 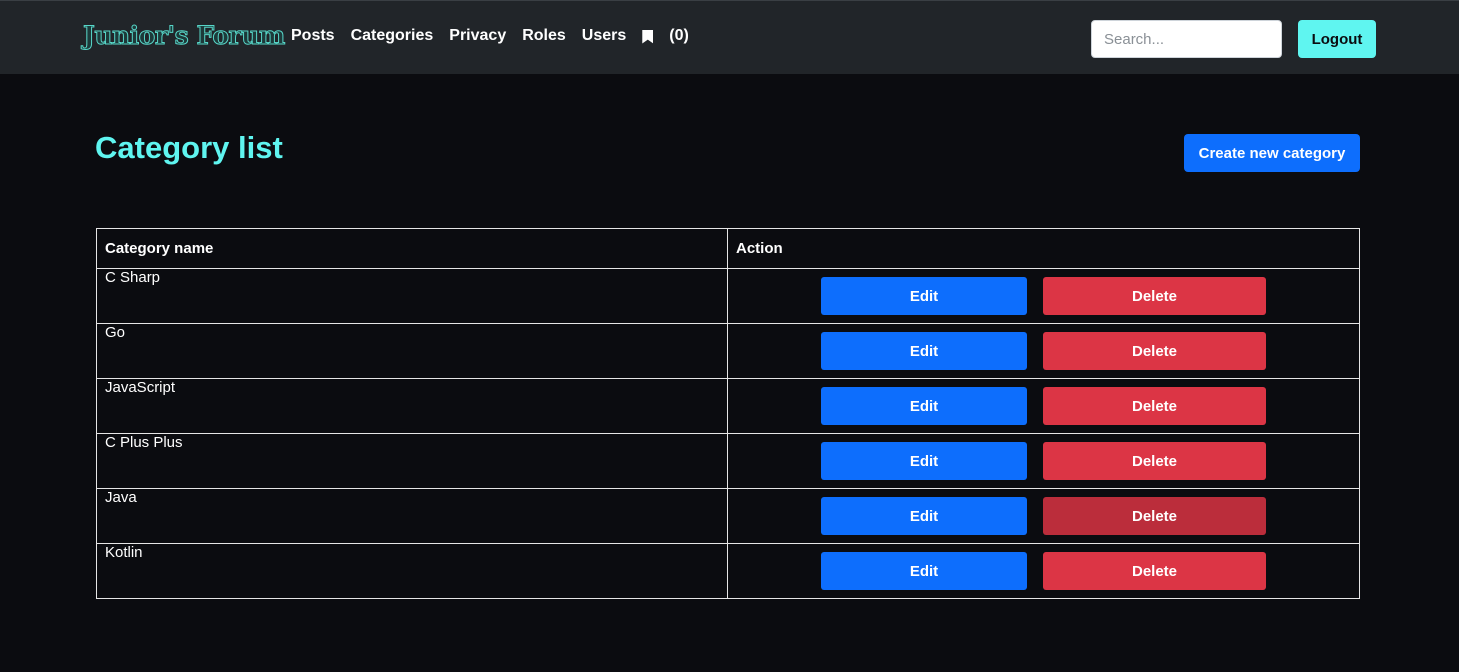 I want to click on table-header-row: Category name Action, so click(x=728, y=248).